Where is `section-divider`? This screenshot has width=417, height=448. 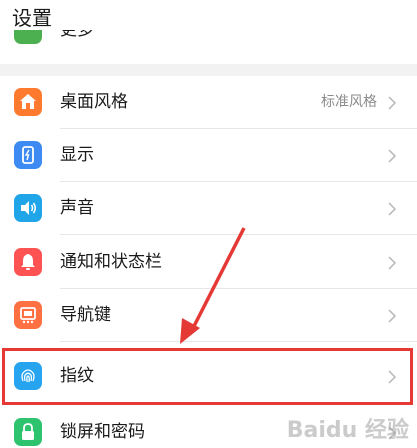
section-divider is located at coordinates (208, 70).